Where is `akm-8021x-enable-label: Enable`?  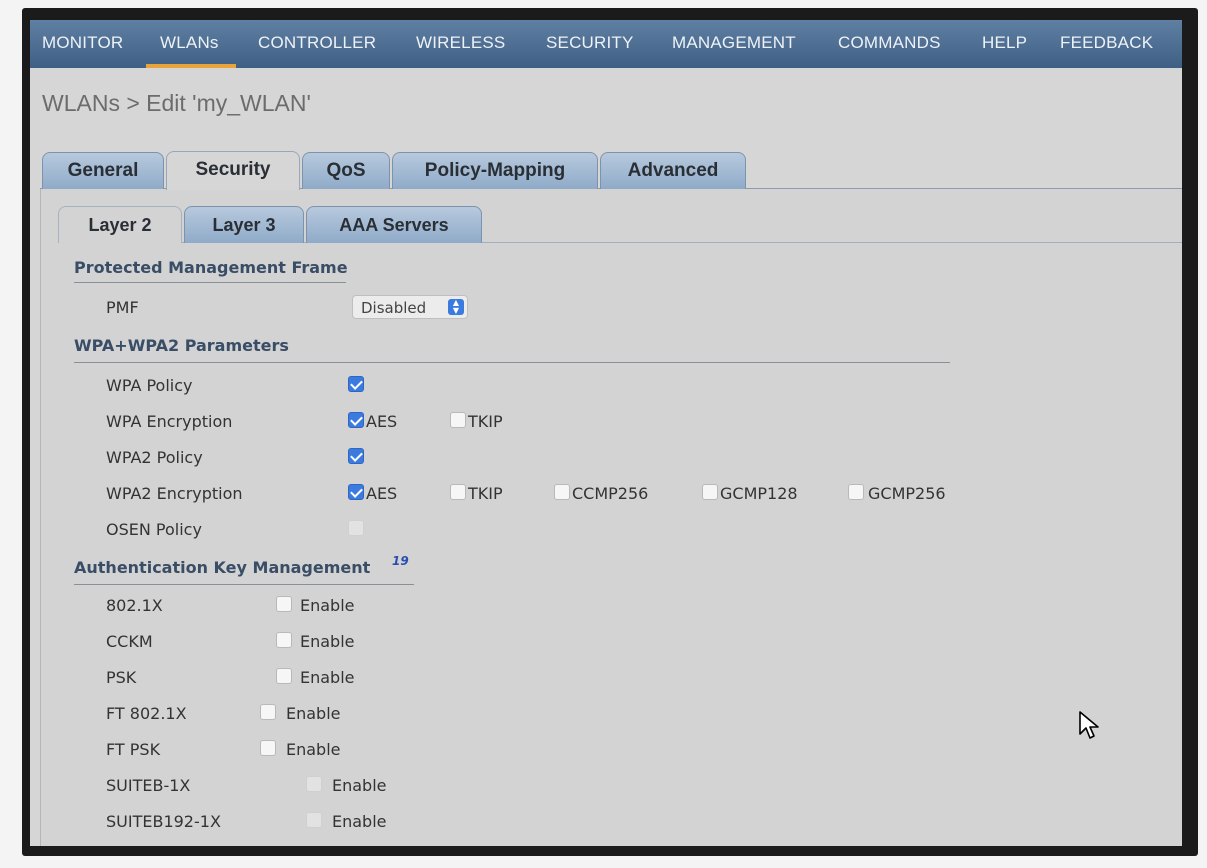 akm-8021x-enable-label: Enable is located at coordinates (327, 605).